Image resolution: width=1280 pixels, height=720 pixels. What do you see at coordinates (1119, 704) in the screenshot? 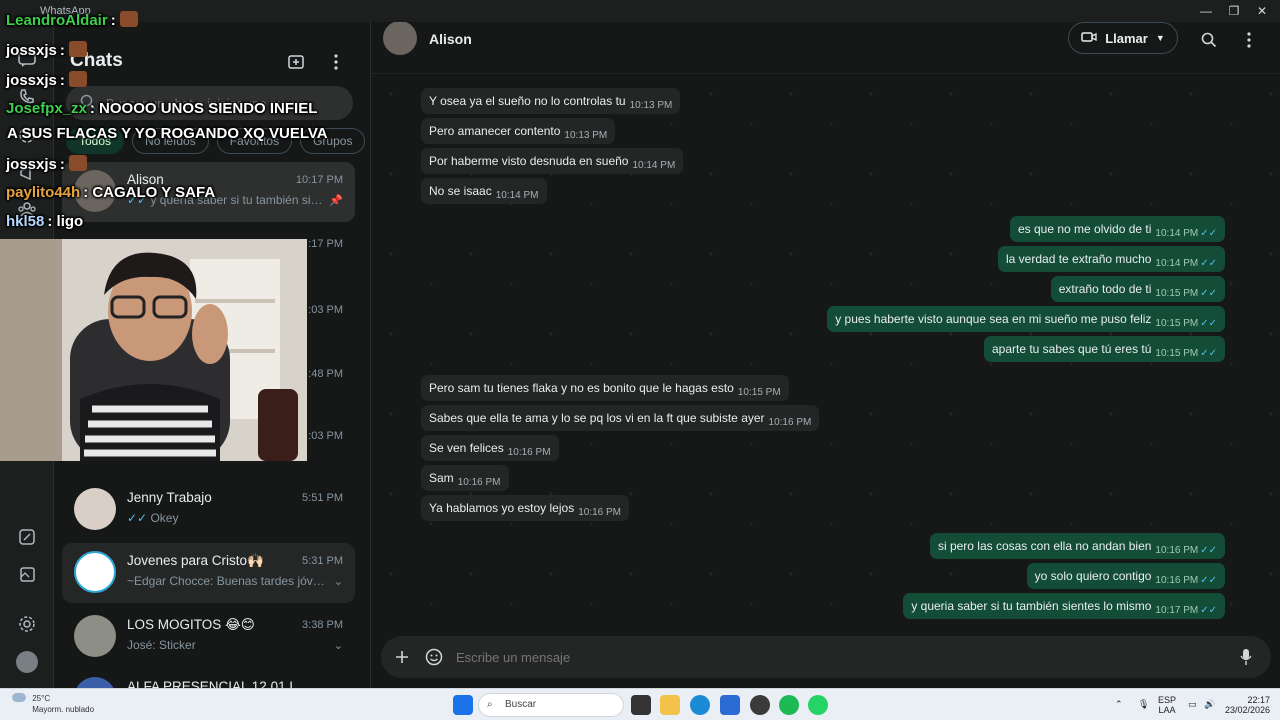
I see `chevron-up-icon: ⌃` at bounding box center [1119, 704].